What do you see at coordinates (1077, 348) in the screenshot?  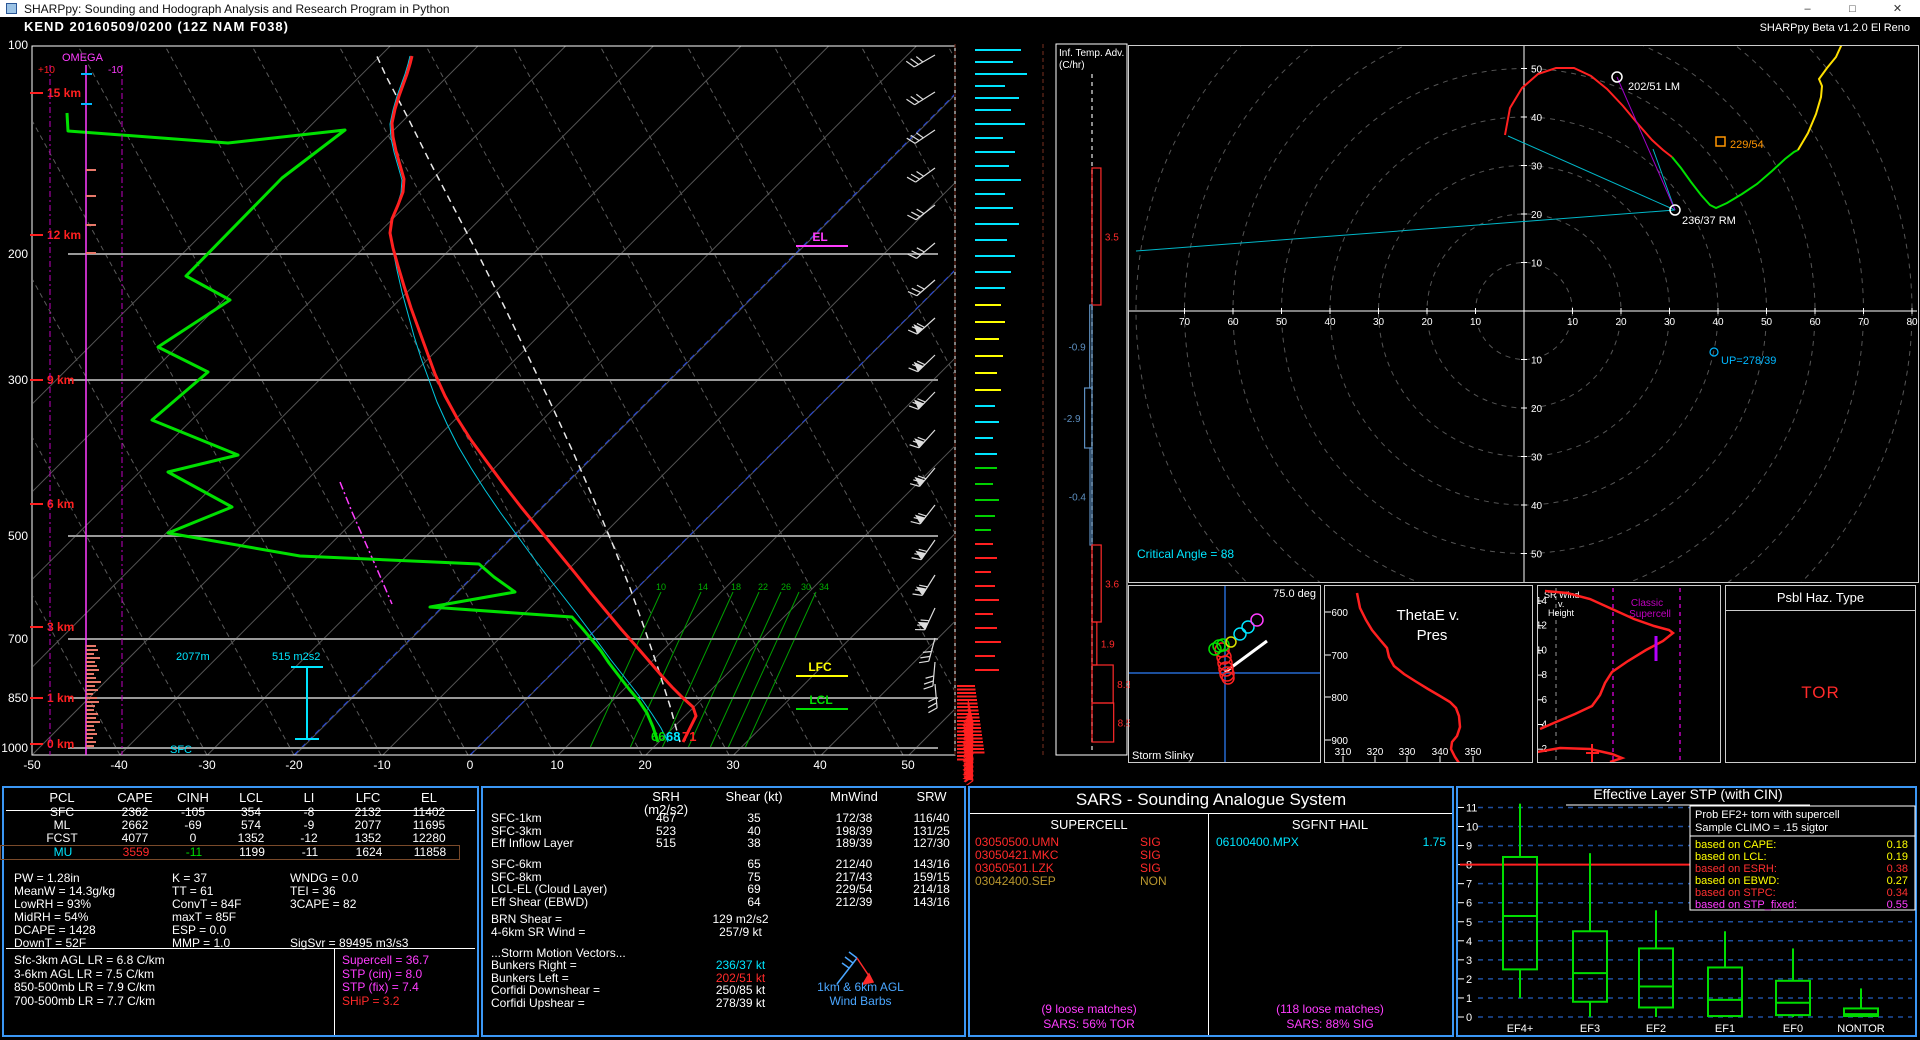 I see `temp-adv-value: -0.9` at bounding box center [1077, 348].